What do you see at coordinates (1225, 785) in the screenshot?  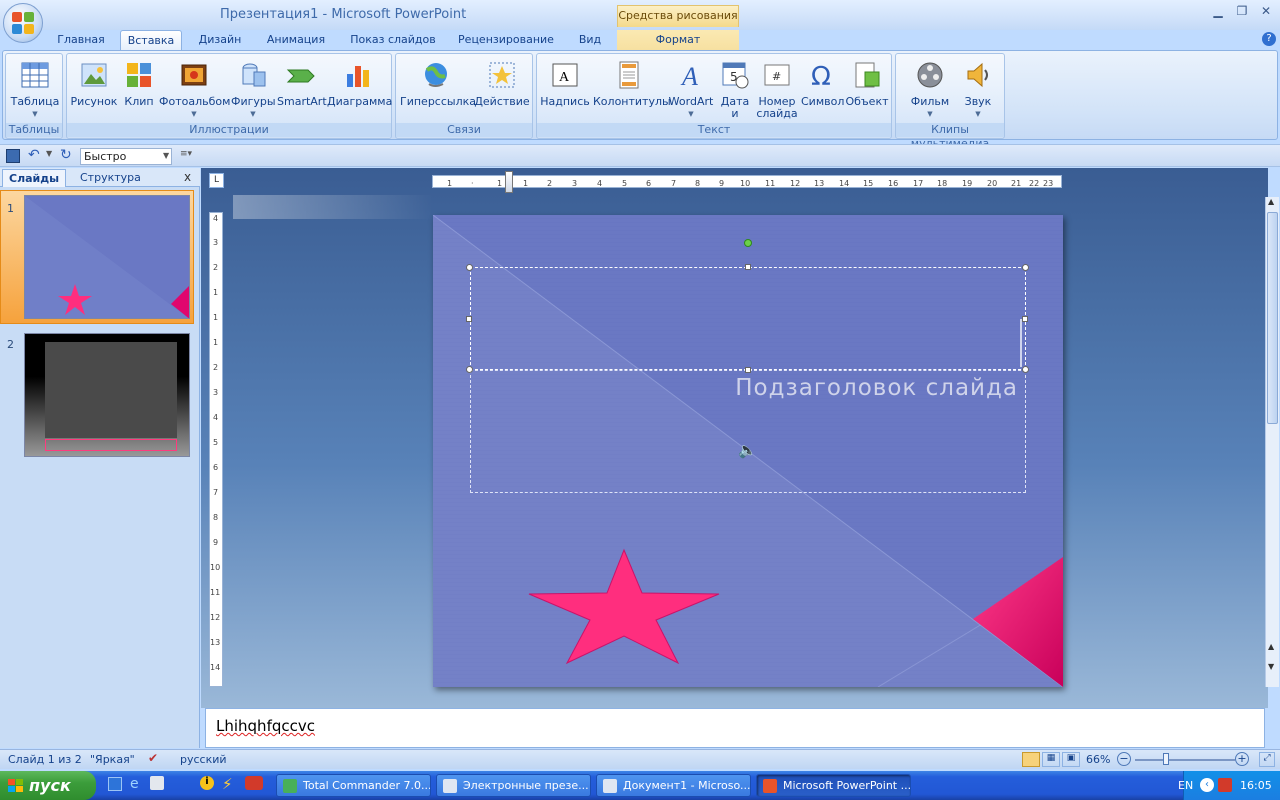 I see `tray-alert-icon` at bounding box center [1225, 785].